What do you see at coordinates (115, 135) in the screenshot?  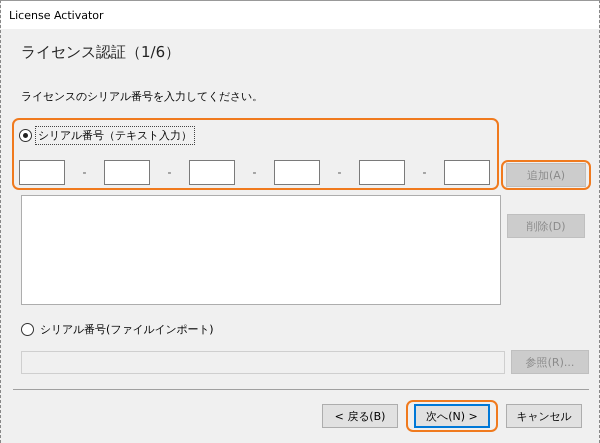 I see `radio-label: シリアル番号（テキスト入力）` at bounding box center [115, 135].